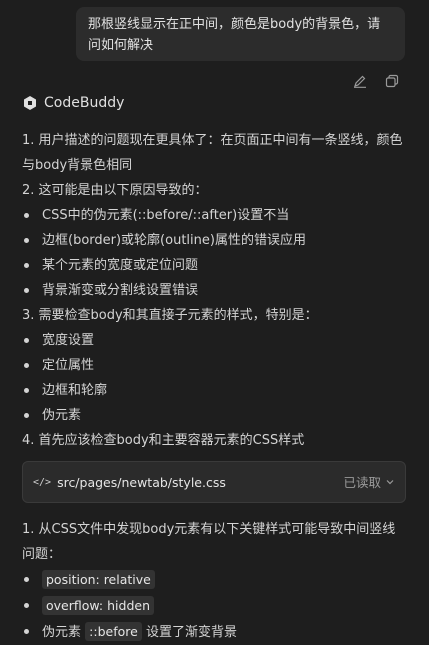 The image size is (429, 645). I want to click on bullet-item: 宽度设置, so click(214, 340).